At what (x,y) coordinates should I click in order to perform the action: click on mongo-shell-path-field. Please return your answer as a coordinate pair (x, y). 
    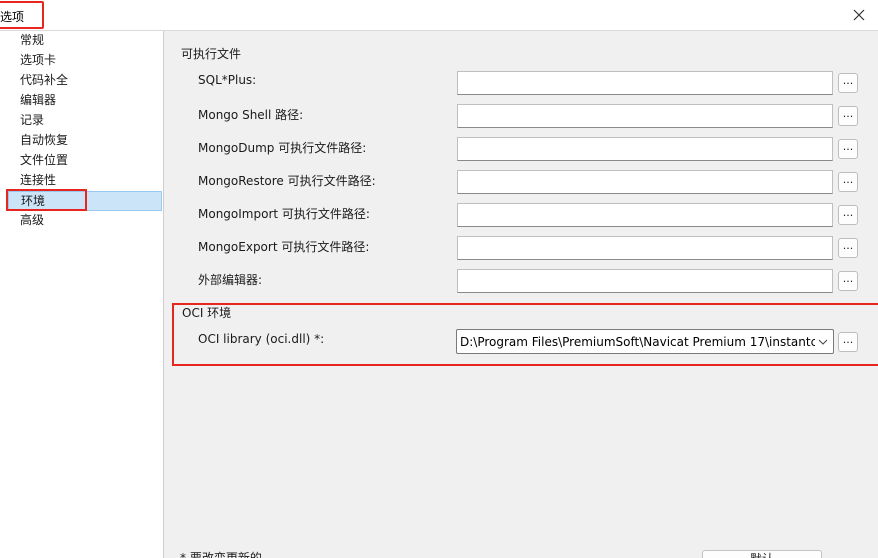
    Looking at the image, I should click on (645, 116).